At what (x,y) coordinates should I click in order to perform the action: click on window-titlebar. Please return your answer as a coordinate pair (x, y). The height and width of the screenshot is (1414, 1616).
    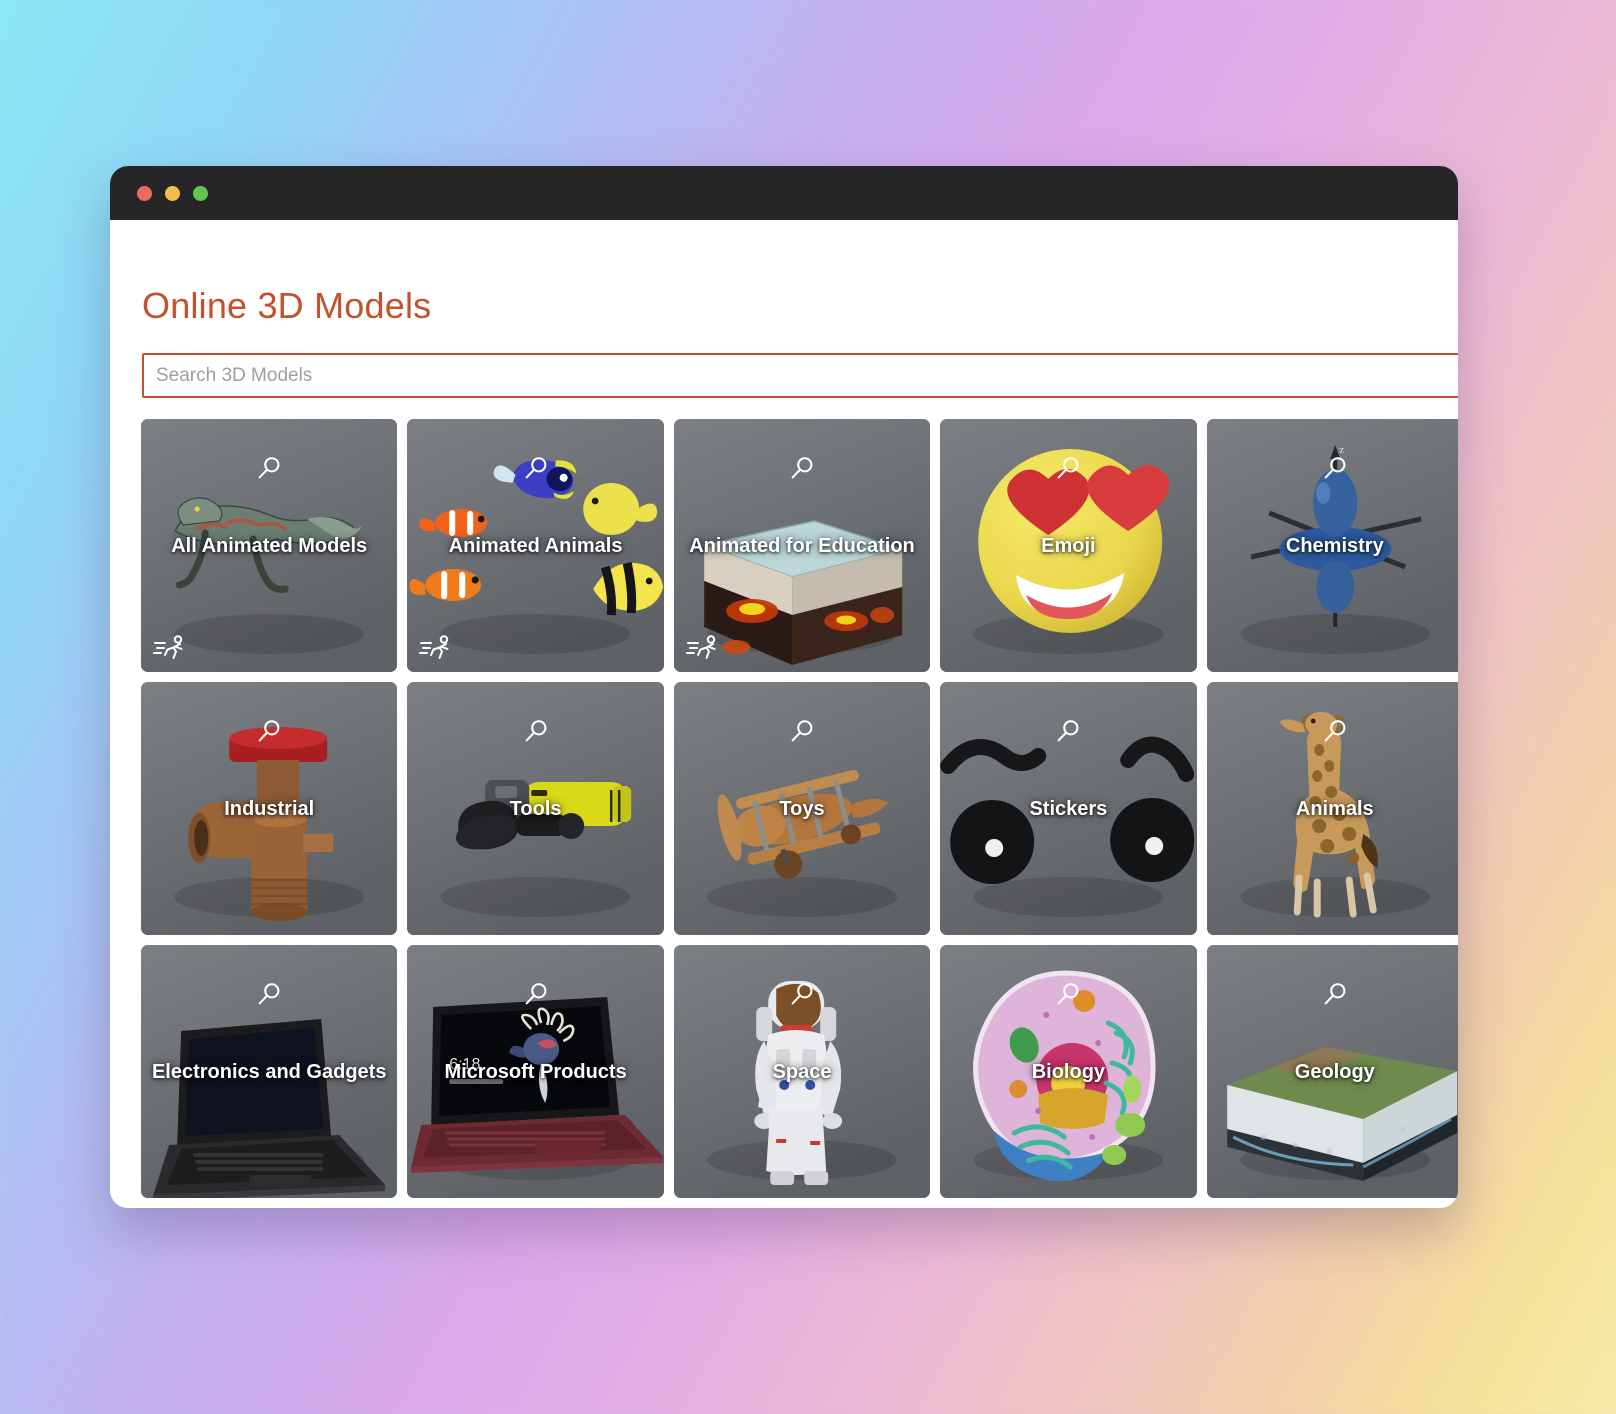
    Looking at the image, I should click on (784, 193).